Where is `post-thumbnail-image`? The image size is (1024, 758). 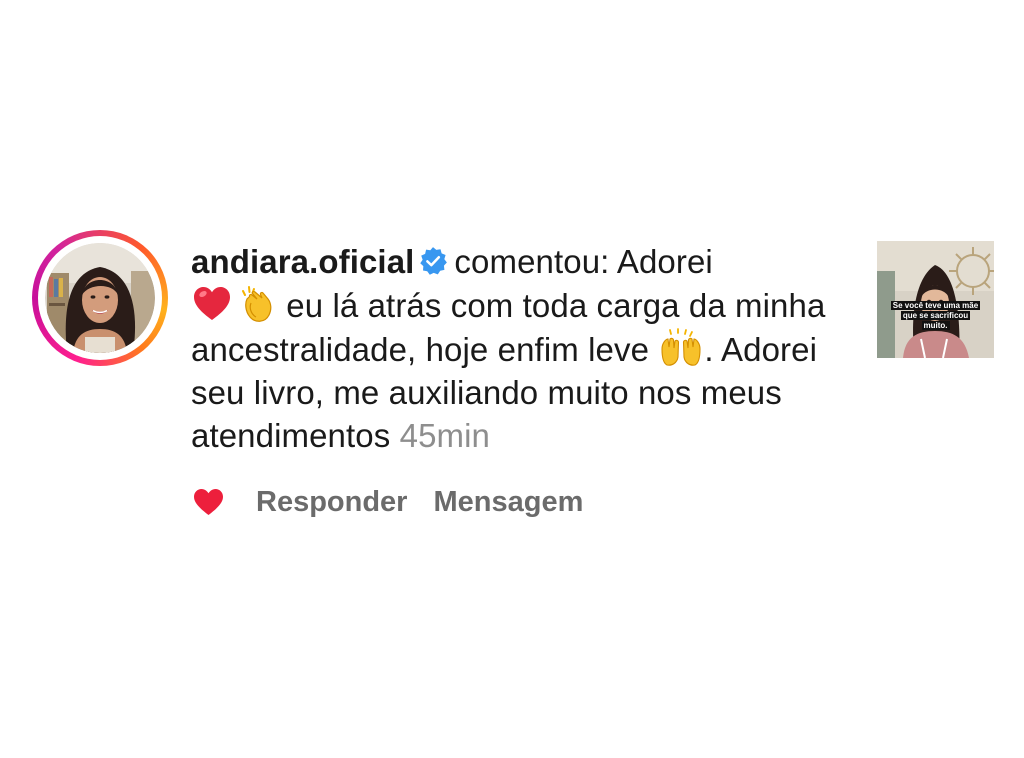 post-thumbnail-image is located at coordinates (935, 299).